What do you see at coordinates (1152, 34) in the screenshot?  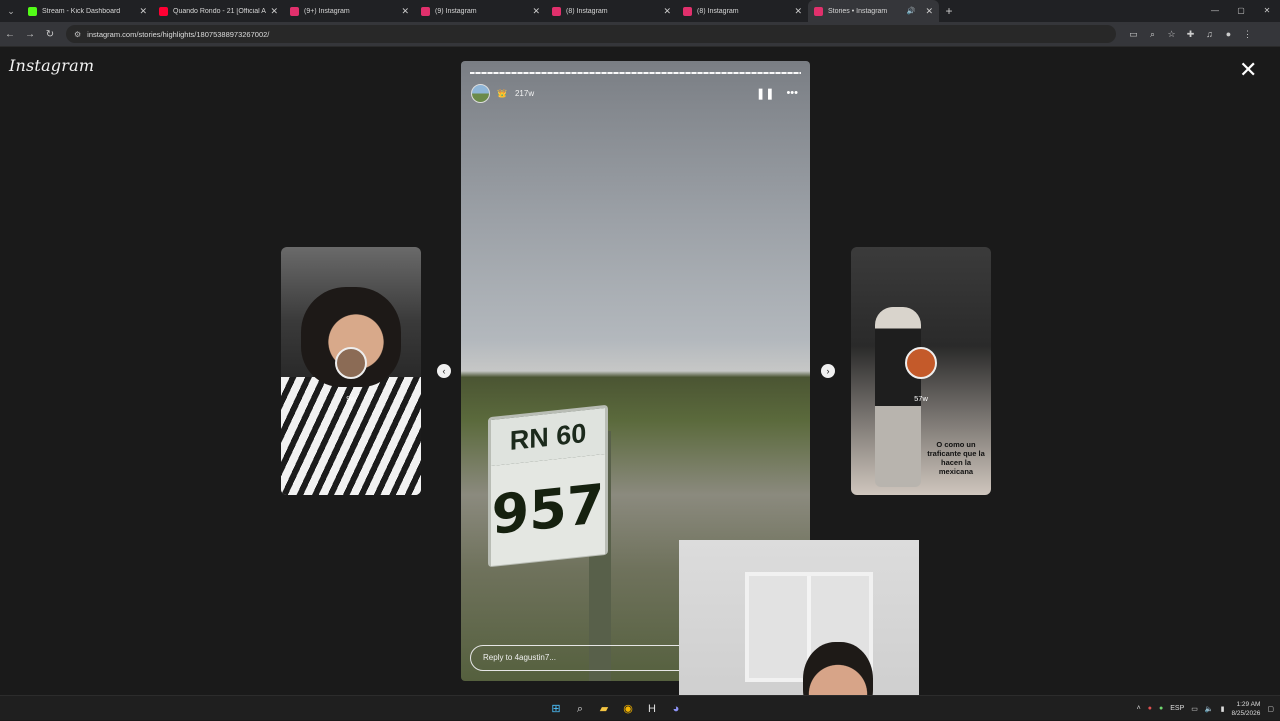 I see `zoom-icon: ⌕` at bounding box center [1152, 34].